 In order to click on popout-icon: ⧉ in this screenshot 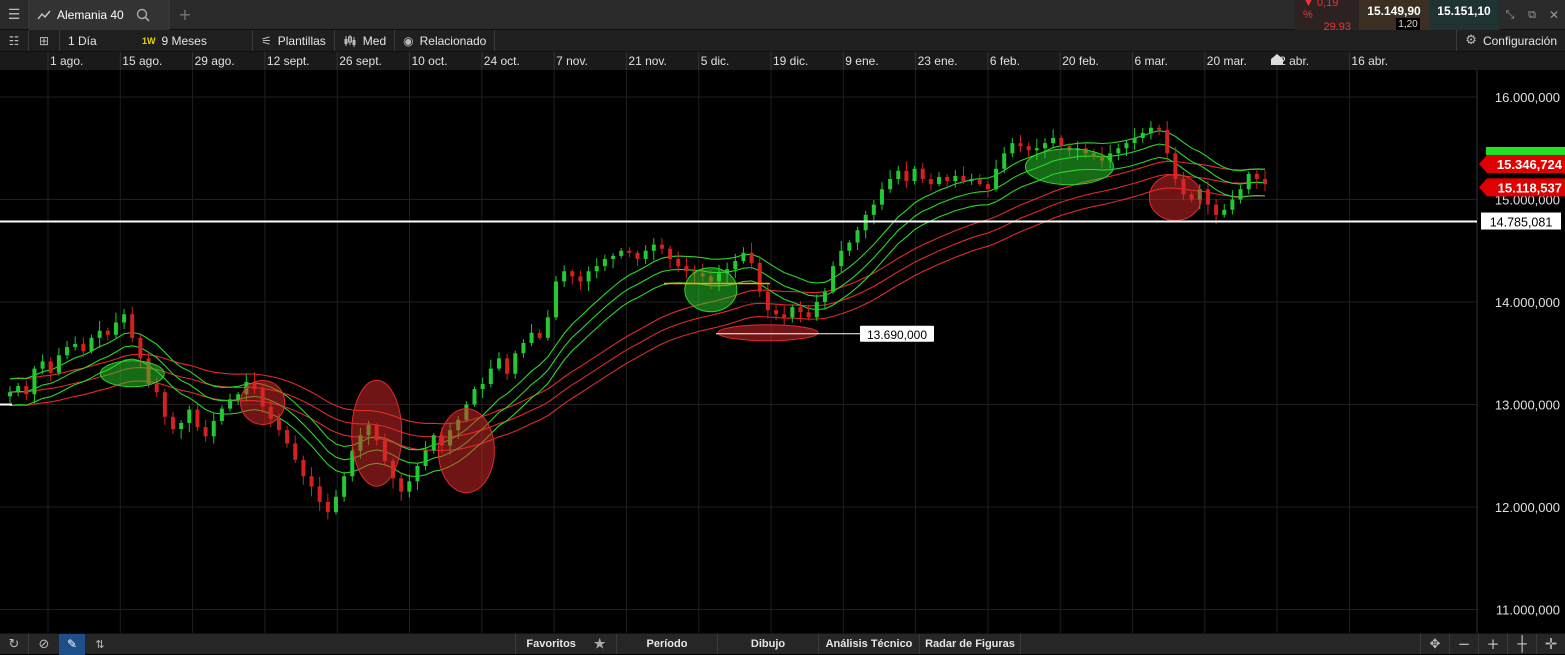, I will do `click(1532, 15)`.